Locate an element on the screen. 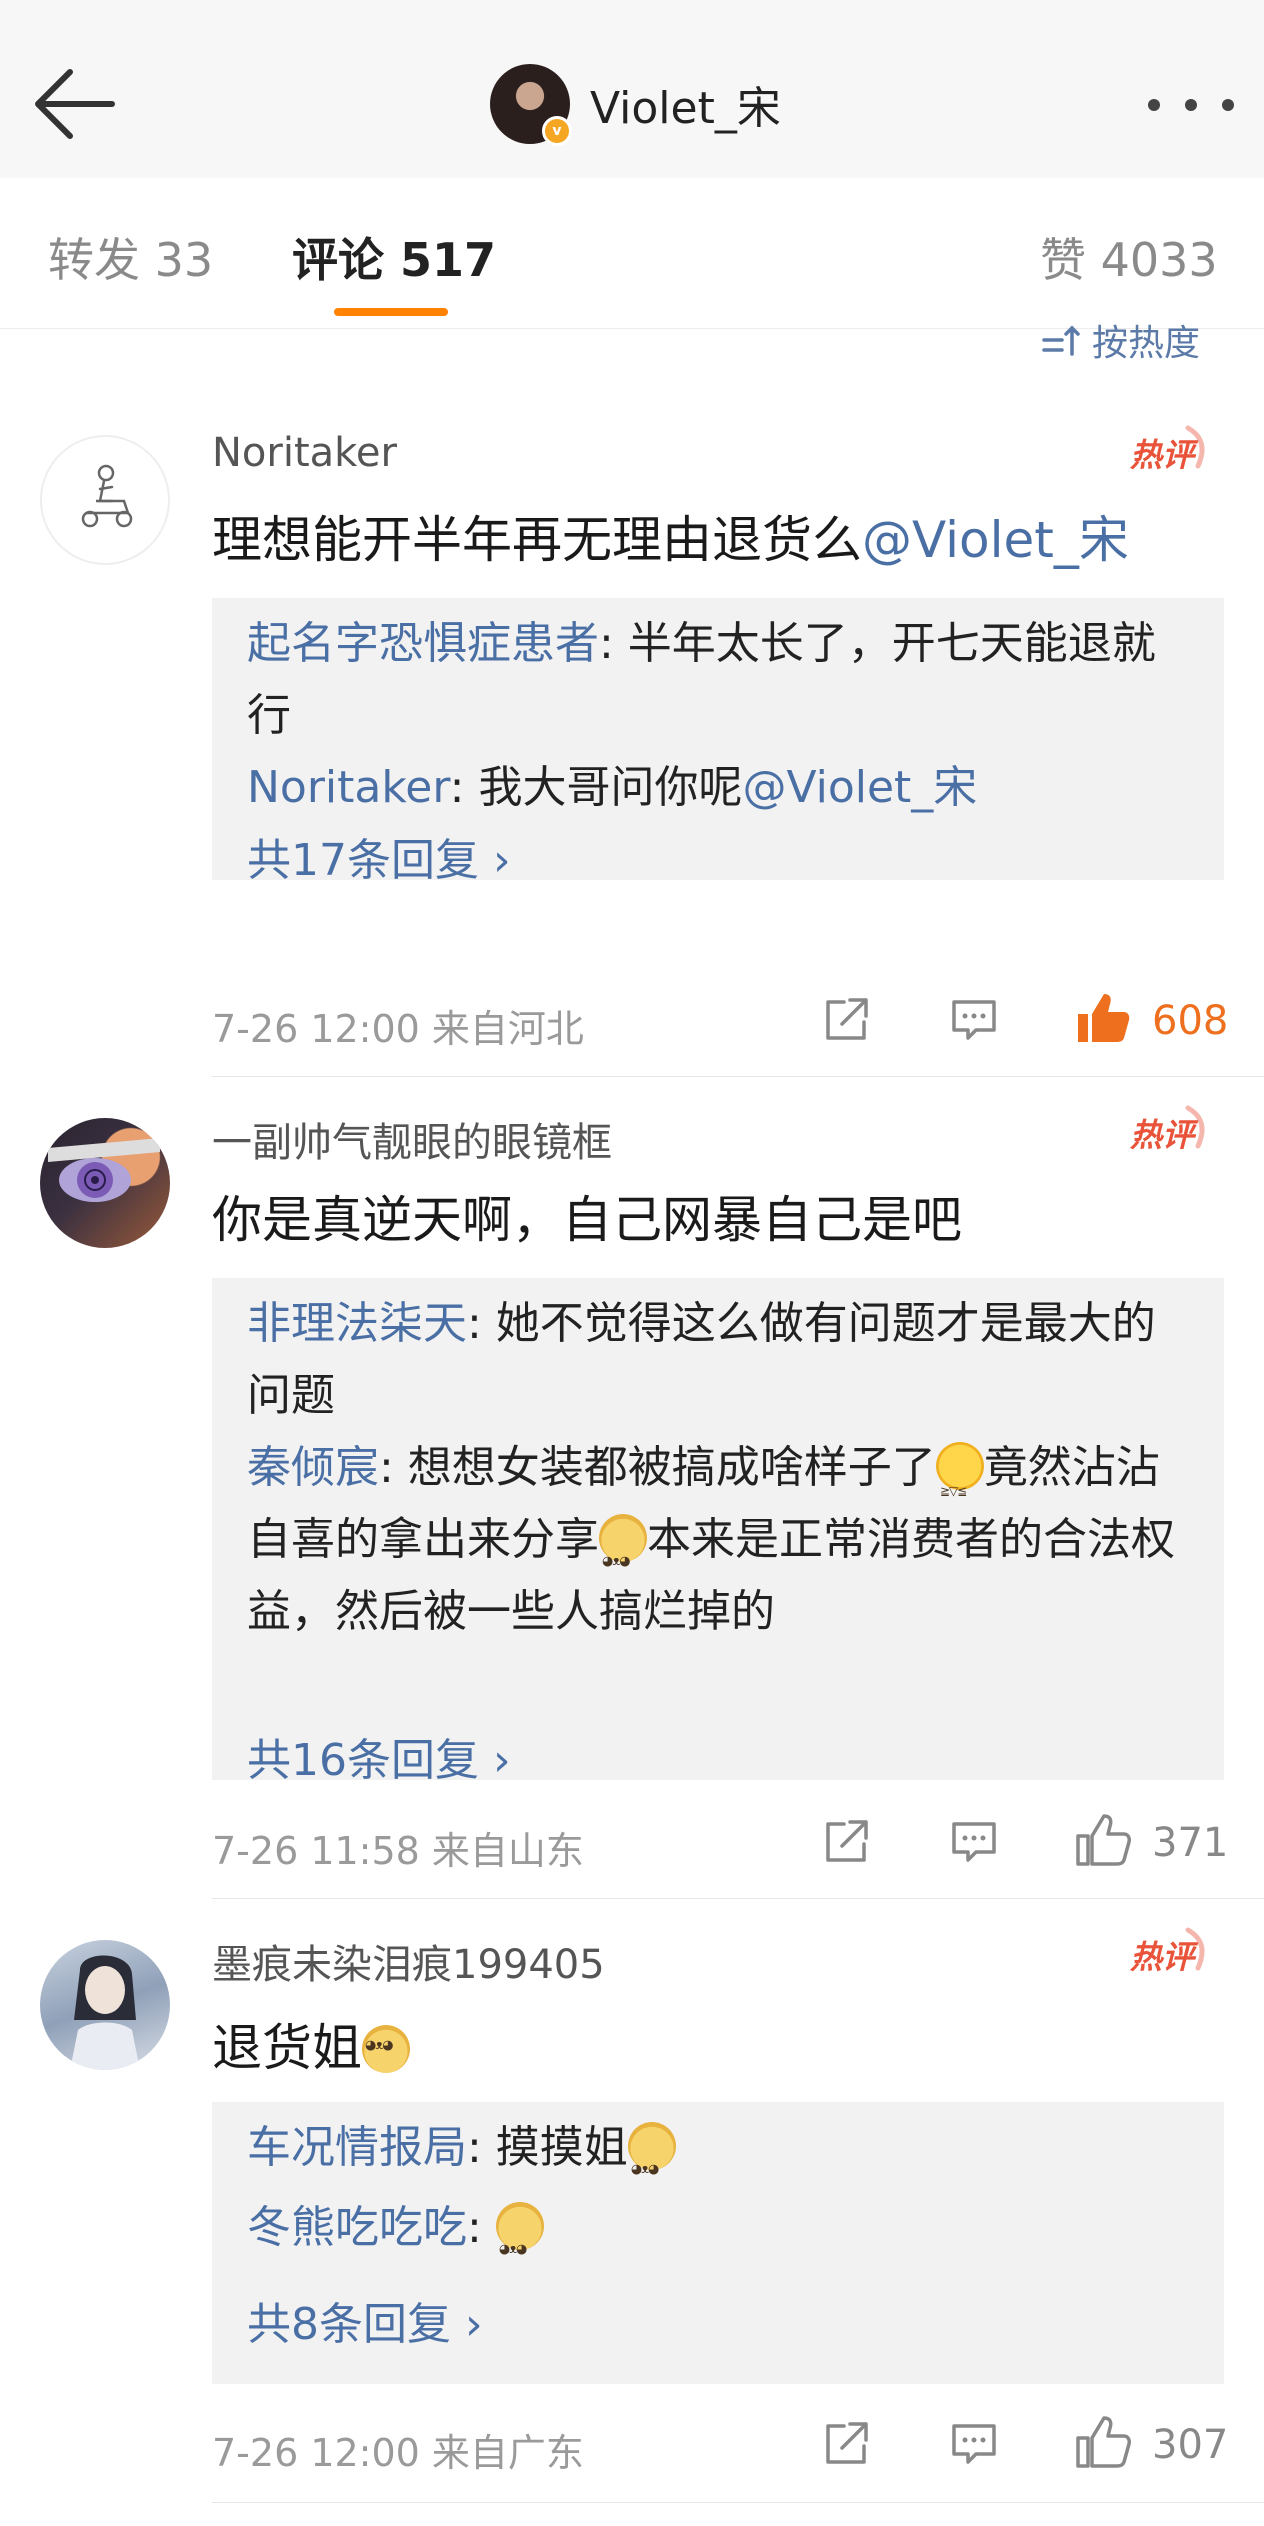  reply-username: Noritaker is located at coordinates (348, 787).